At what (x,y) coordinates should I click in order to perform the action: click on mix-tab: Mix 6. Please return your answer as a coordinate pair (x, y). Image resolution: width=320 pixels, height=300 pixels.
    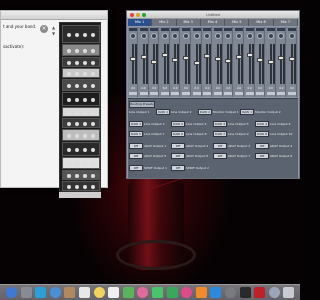
    Looking at the image, I should click on (261, 22).